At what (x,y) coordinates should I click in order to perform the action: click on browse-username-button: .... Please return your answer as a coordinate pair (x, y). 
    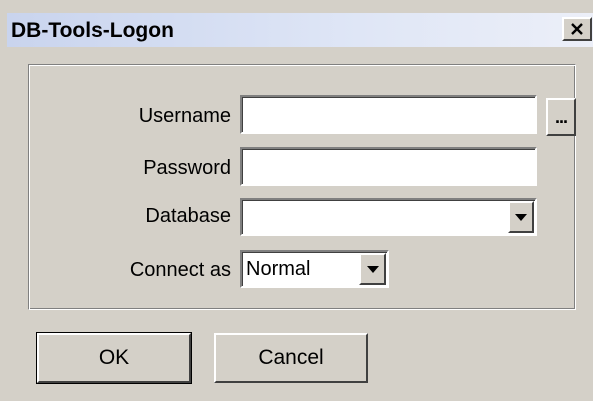
    Looking at the image, I should click on (561, 117).